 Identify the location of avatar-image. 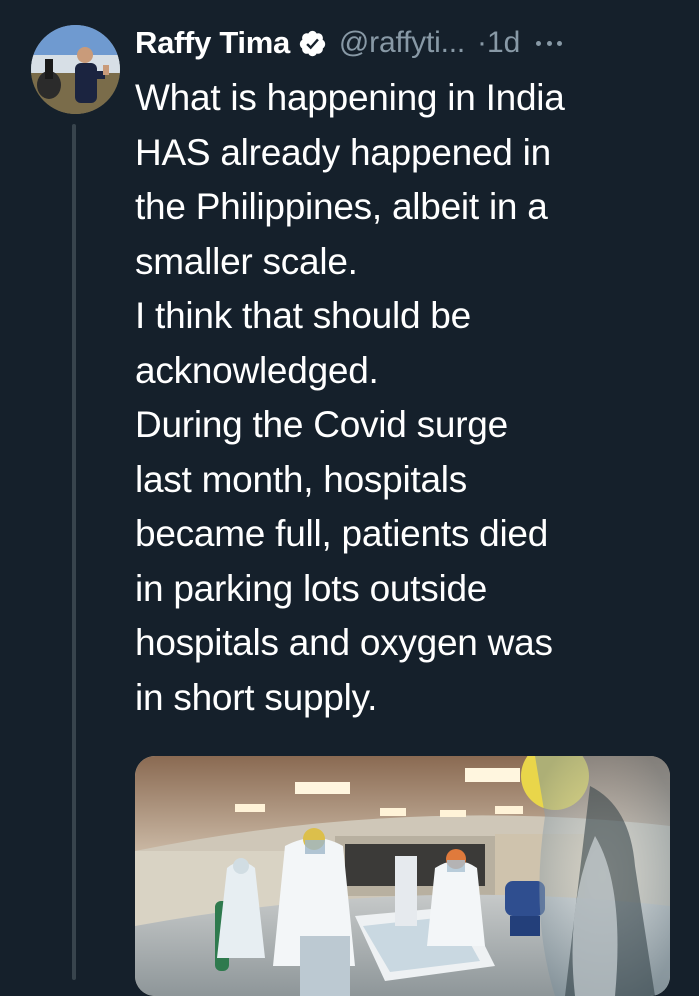
(75, 69).